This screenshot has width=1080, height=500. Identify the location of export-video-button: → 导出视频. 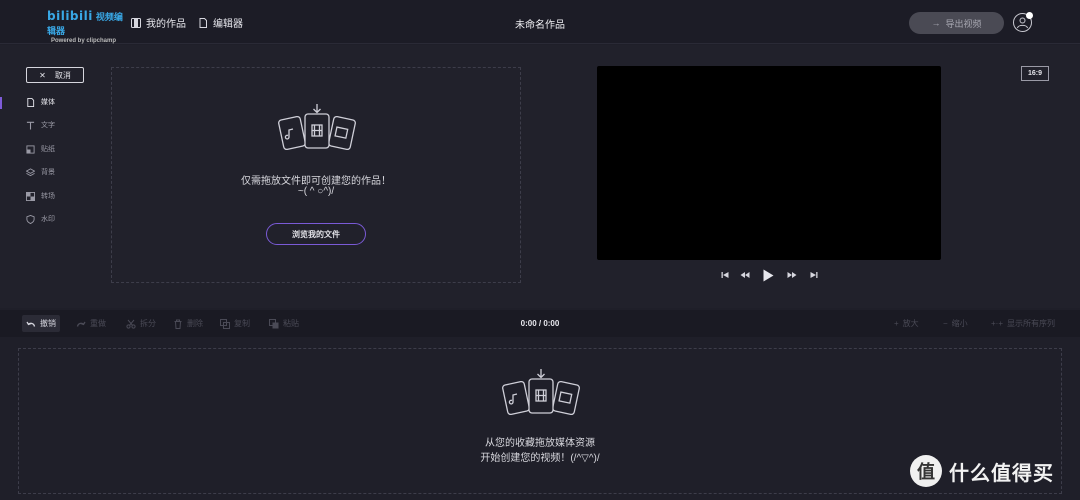
(956, 23).